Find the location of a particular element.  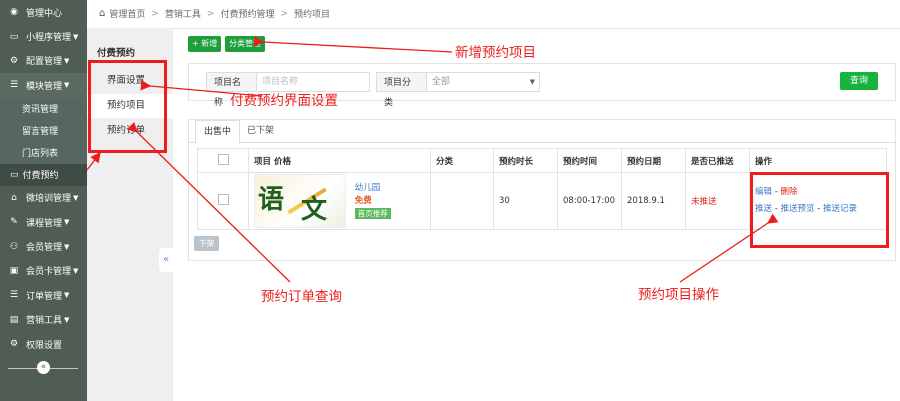

breadcrumb: ⌂ 管理首页 > 营销工具 > 付费预约管理 > 预约项目 is located at coordinates (214, 13).